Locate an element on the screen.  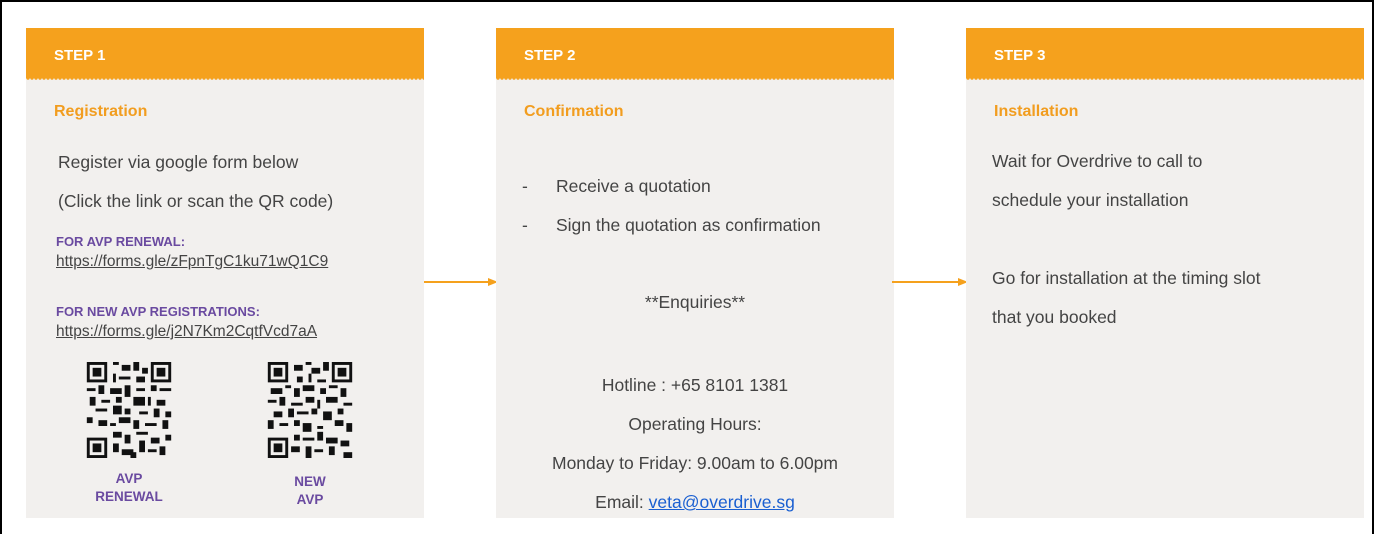
email-line: Email: veta@overdrive.sg is located at coordinates (695, 502).